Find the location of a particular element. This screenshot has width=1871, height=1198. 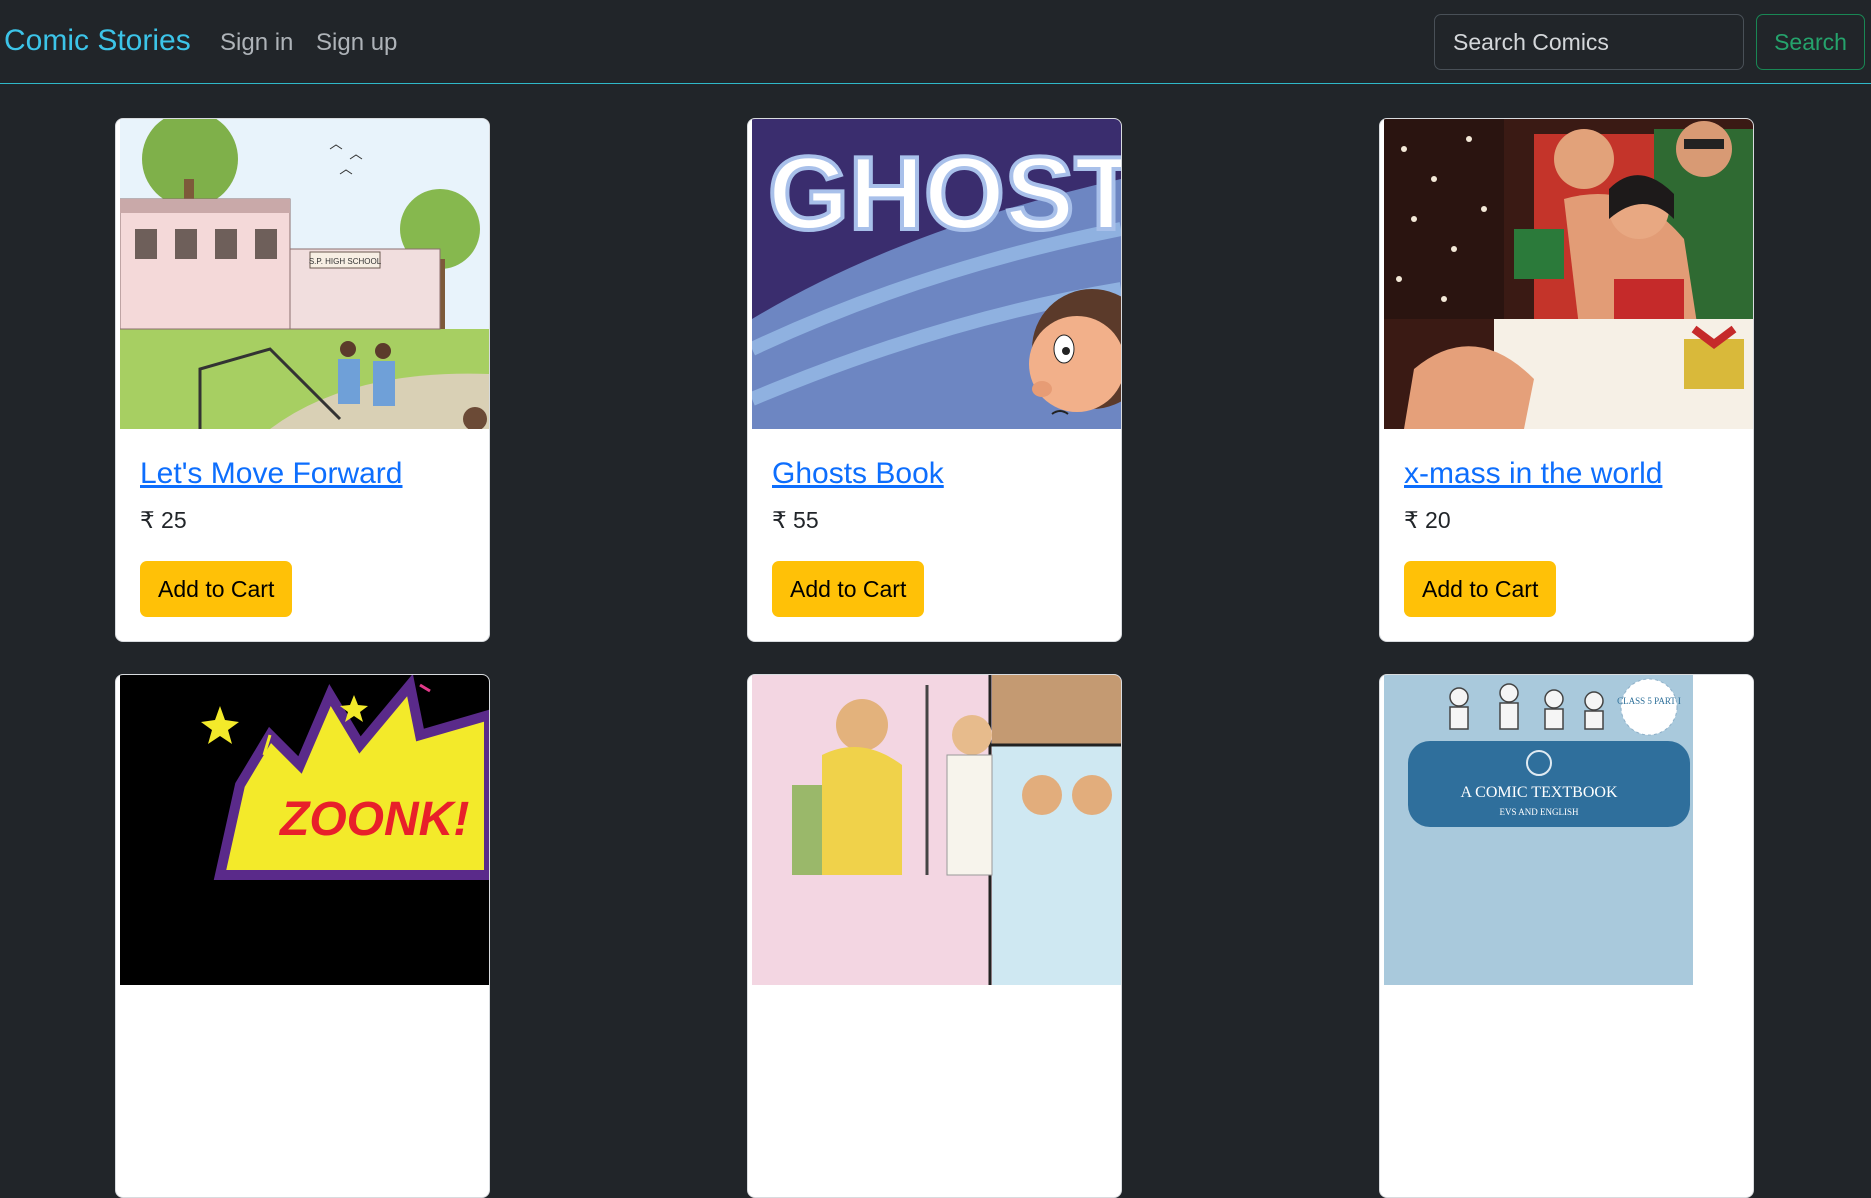

comic-title-link: Let's Move Forward is located at coordinates (271, 474).